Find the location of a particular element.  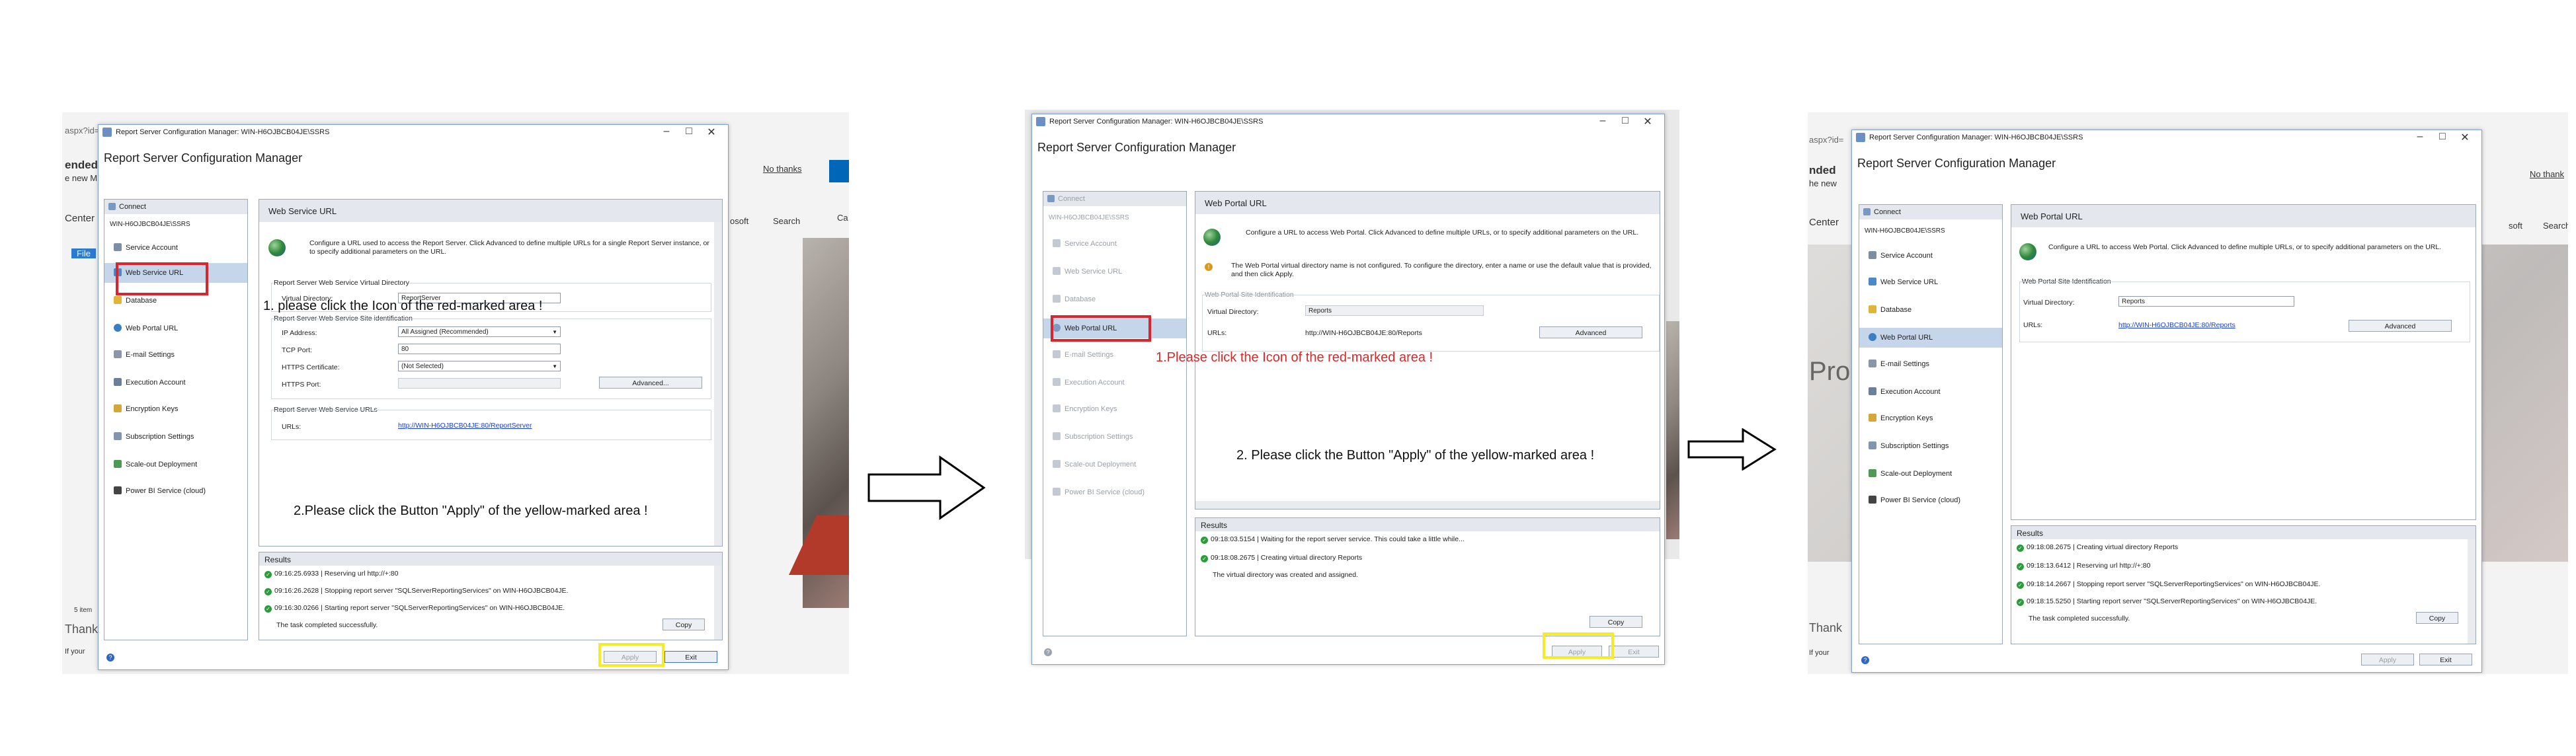

app-title: Report Server Configuration Manager is located at coordinates (203, 158).